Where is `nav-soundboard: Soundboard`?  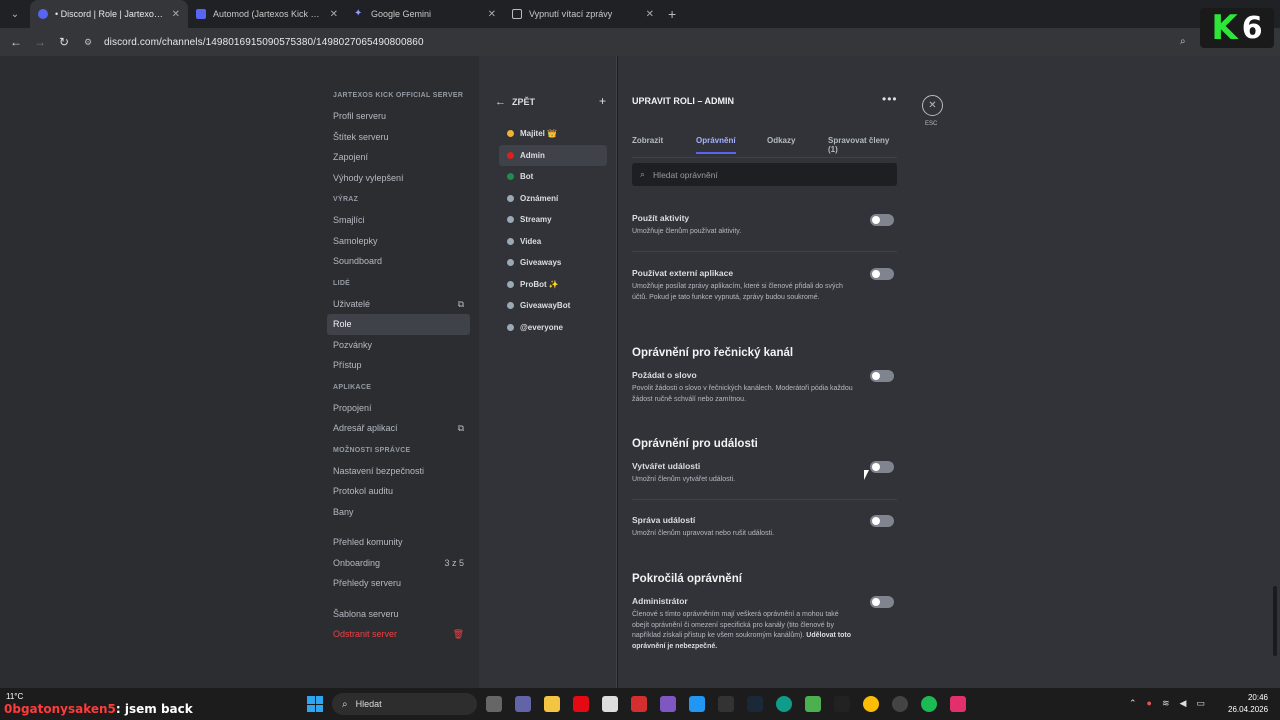
nav-soundboard: Soundboard is located at coordinates (398, 261).